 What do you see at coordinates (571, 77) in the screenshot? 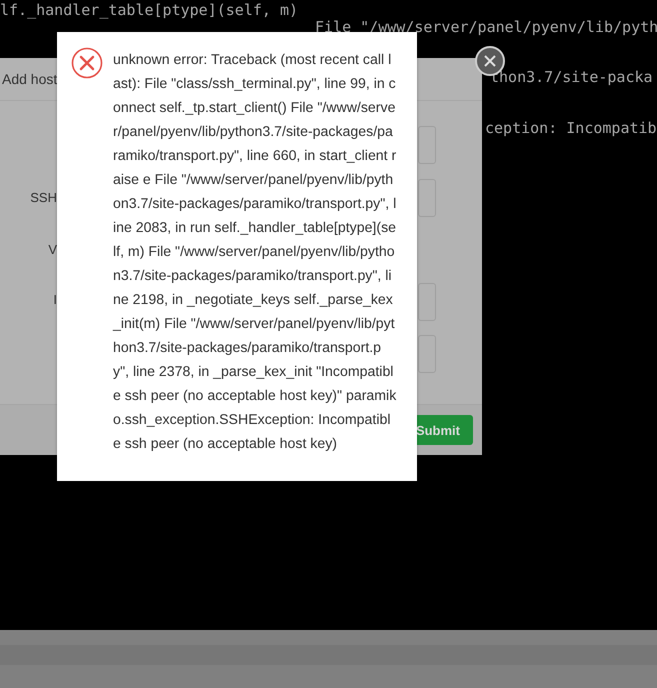
I see `terminal-line: thon3.7/site-packa` at bounding box center [571, 77].